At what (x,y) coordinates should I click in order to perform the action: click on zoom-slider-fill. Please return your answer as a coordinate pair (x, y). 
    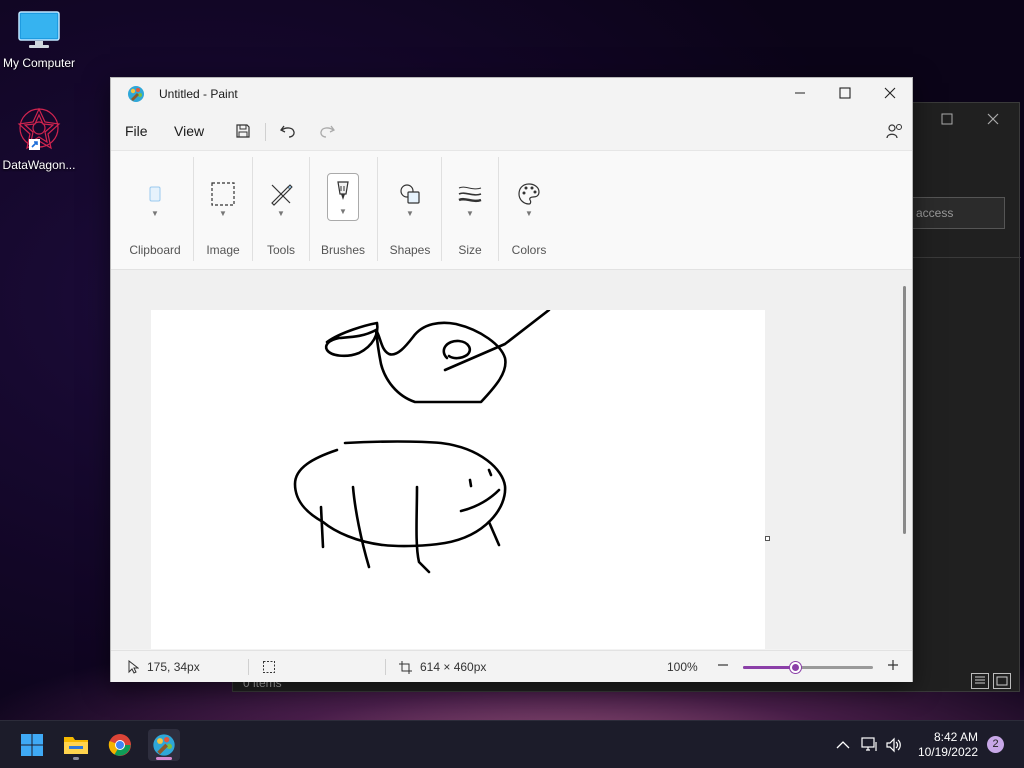
    Looking at the image, I should click on (769, 667).